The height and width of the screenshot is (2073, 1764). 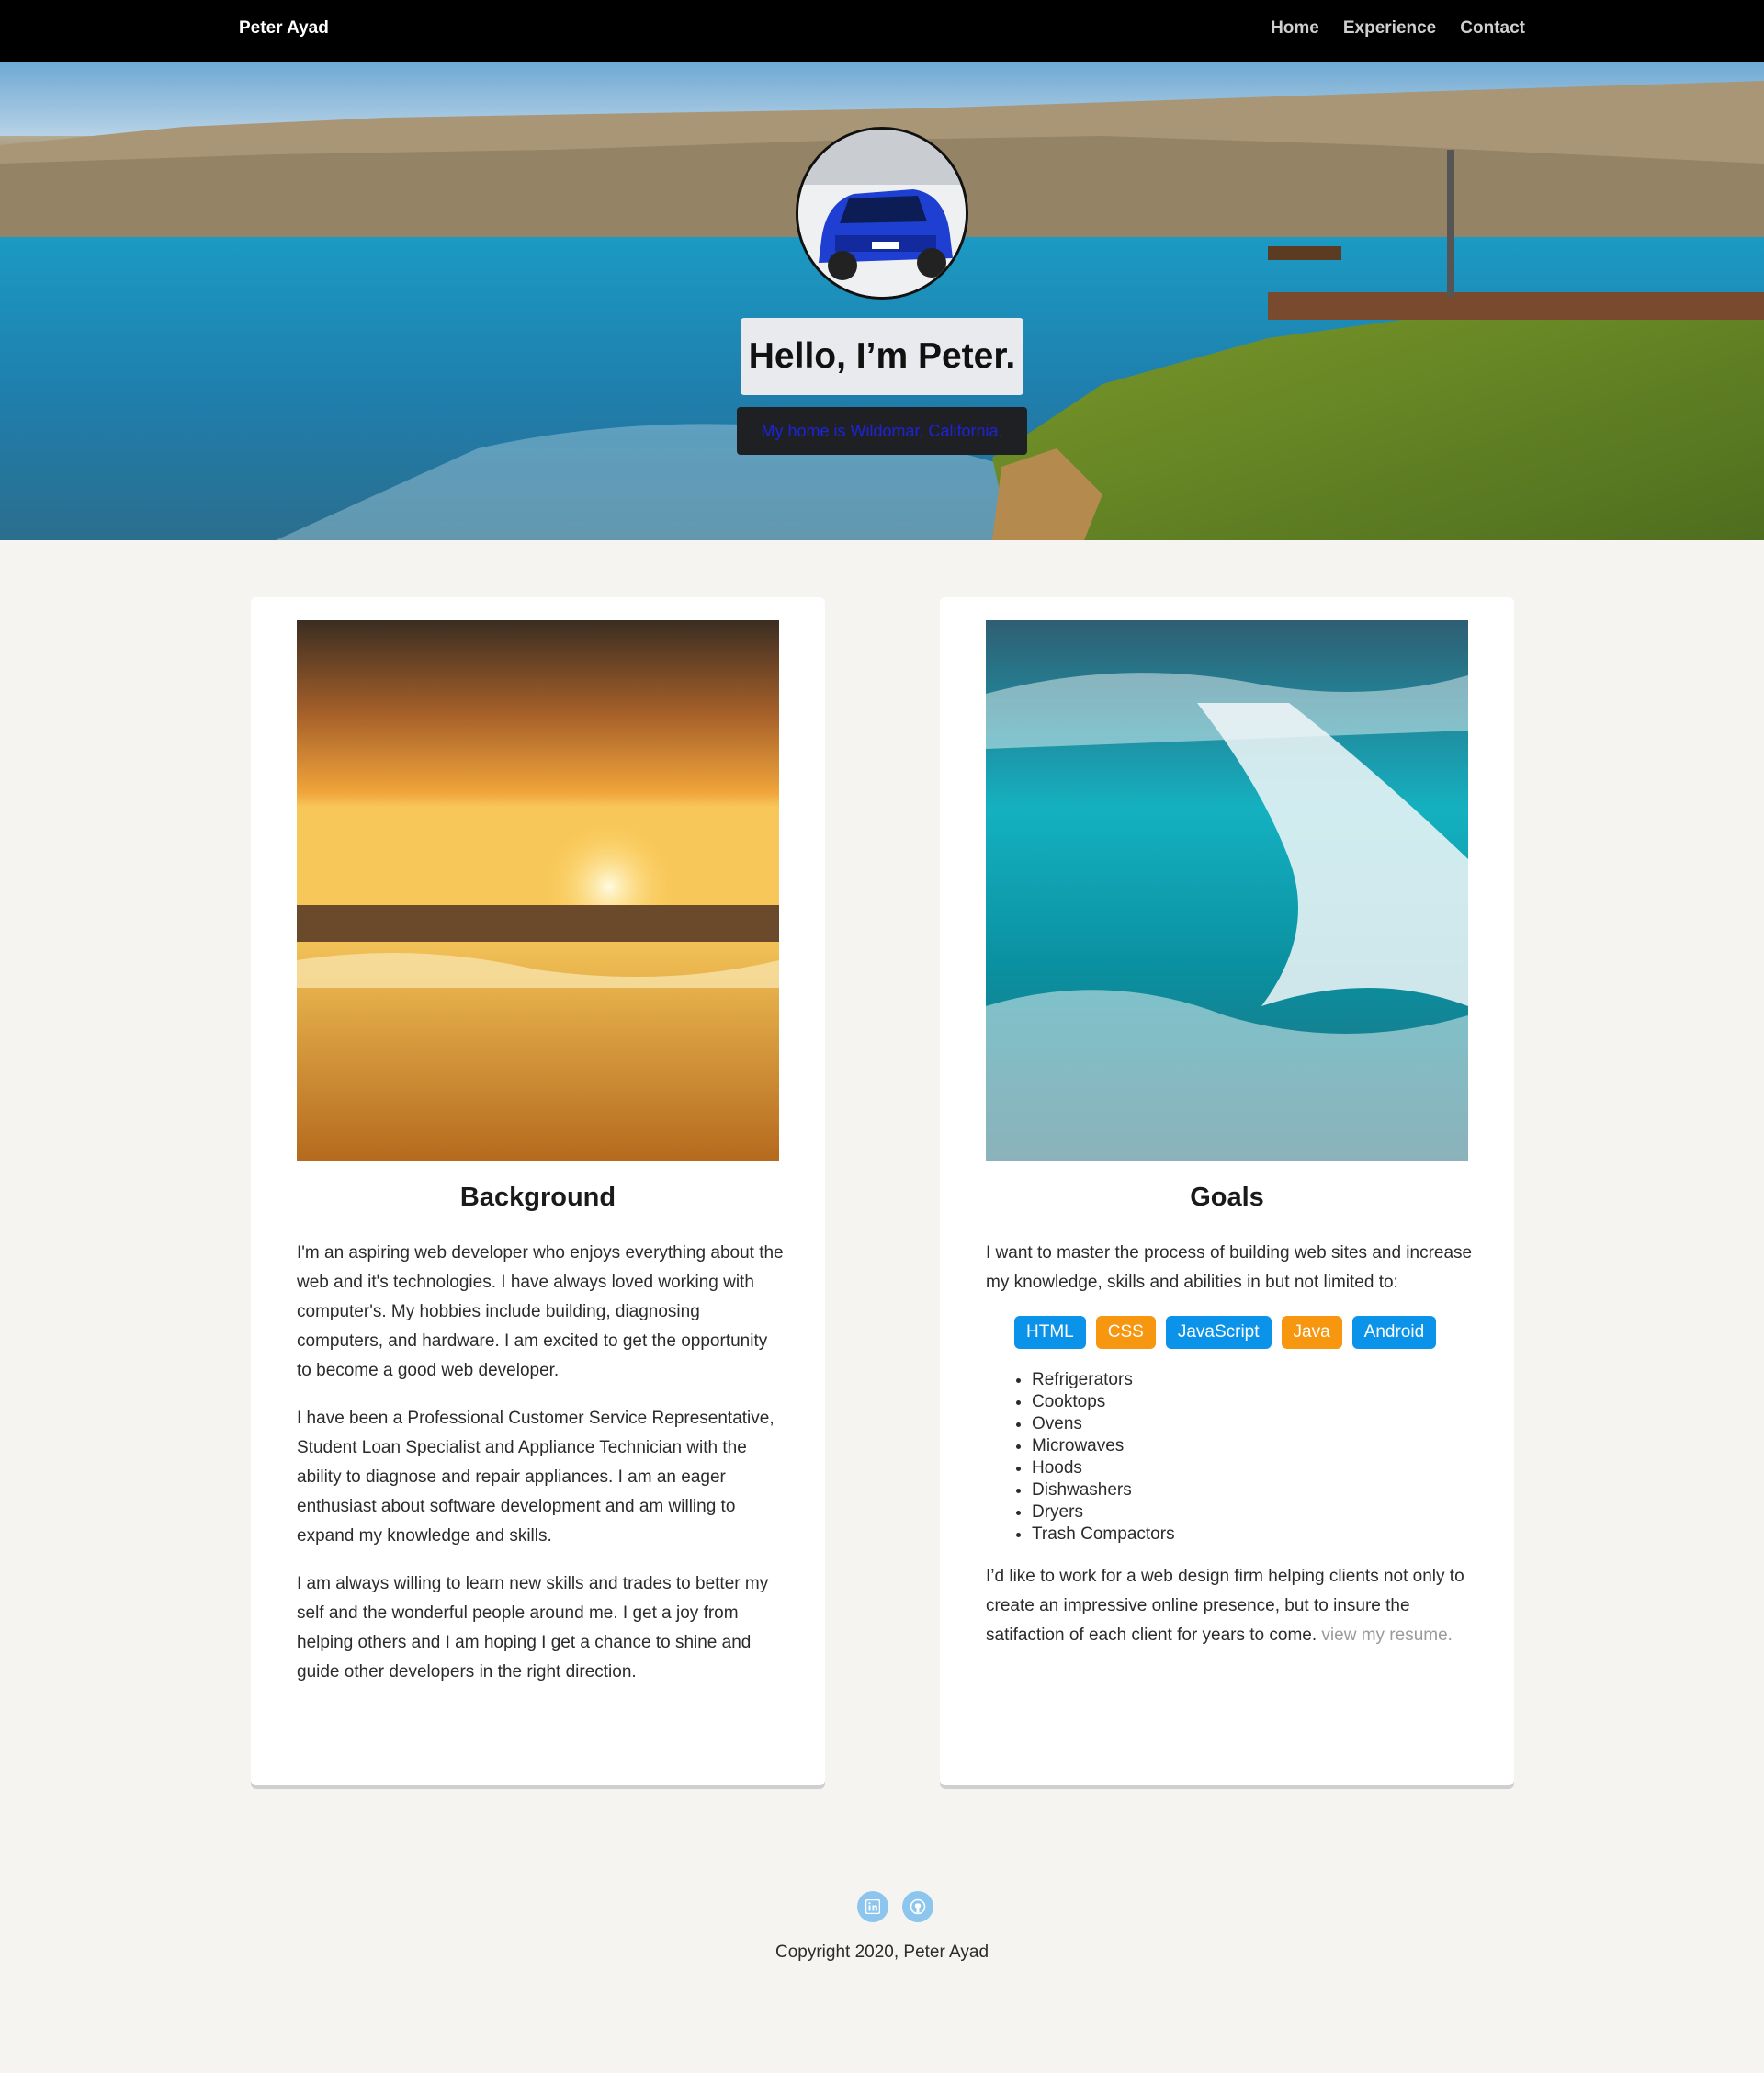 What do you see at coordinates (1126, 1332) in the screenshot?
I see `tag-css: CSS` at bounding box center [1126, 1332].